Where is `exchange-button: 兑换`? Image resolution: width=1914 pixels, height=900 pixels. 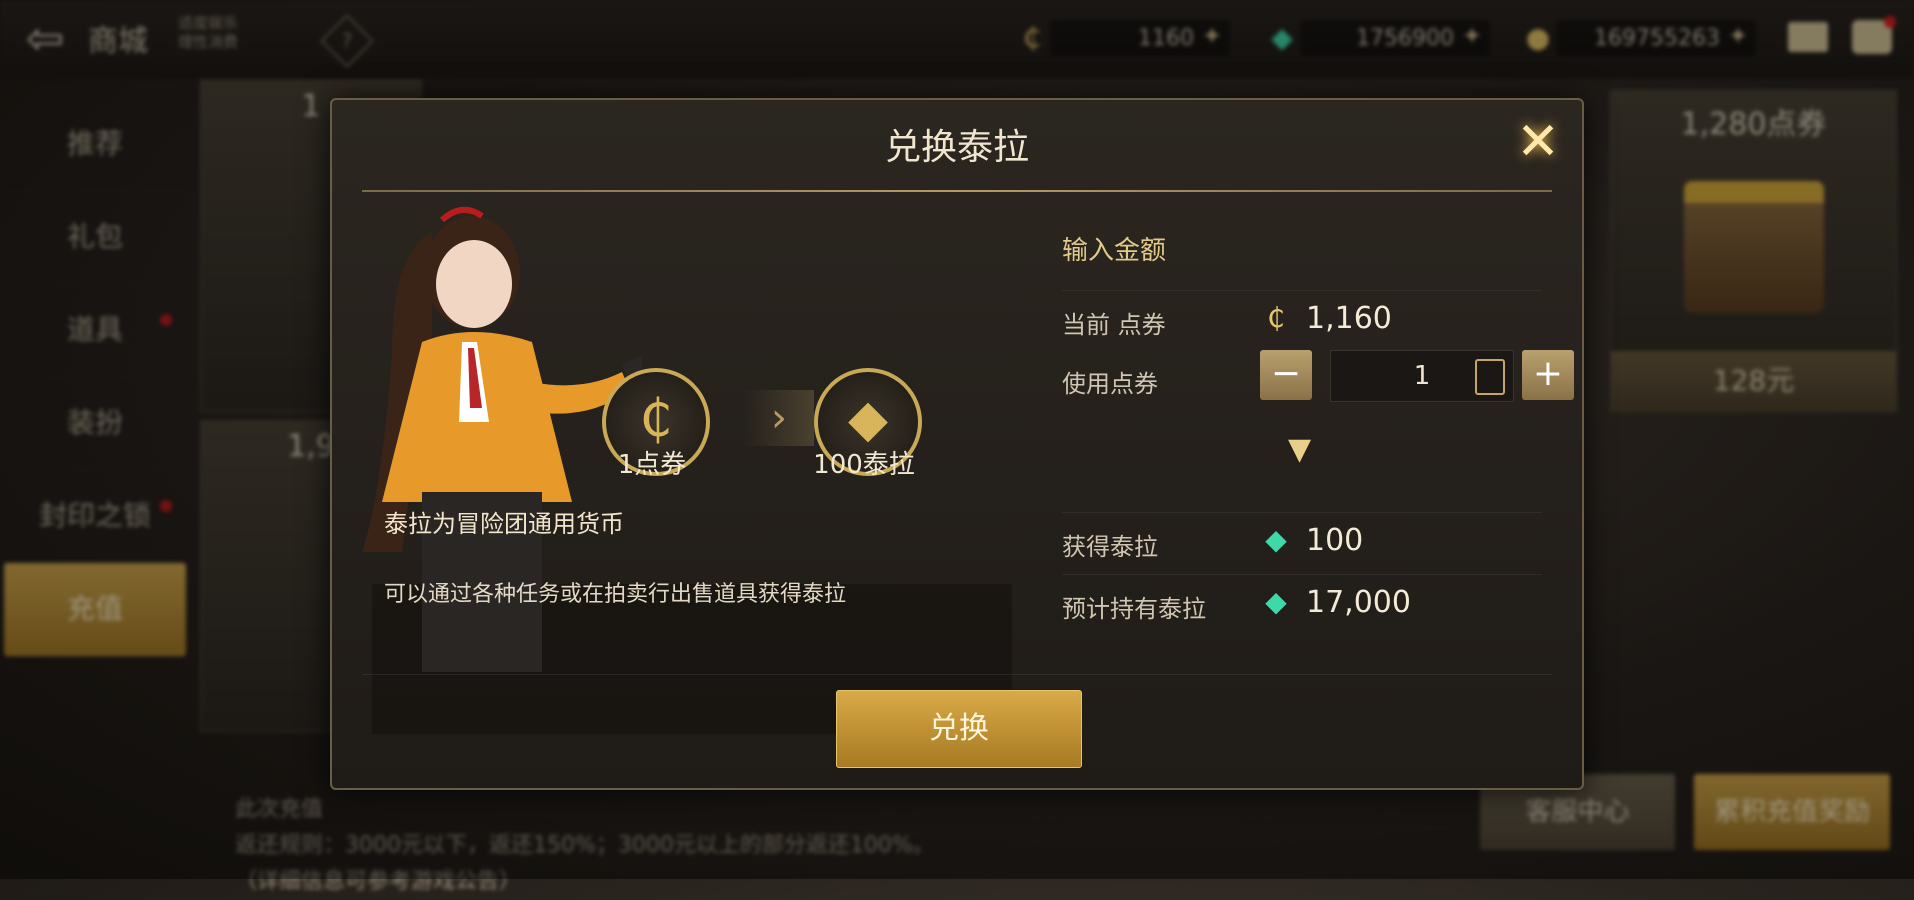 exchange-button: 兑换 is located at coordinates (959, 729).